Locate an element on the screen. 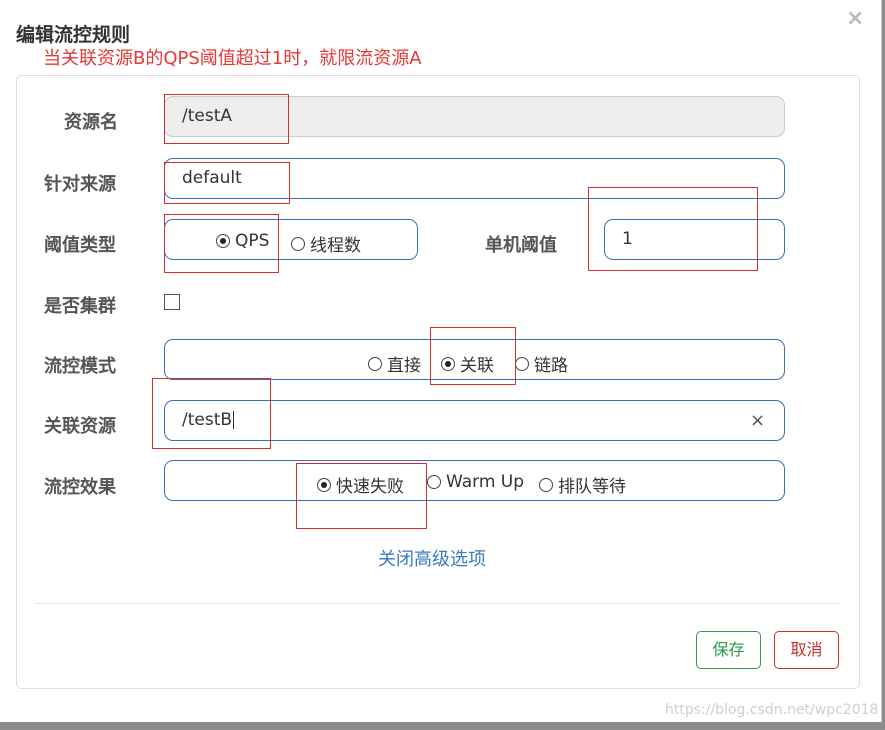  radio-queue: 排队等待 is located at coordinates (582, 484).